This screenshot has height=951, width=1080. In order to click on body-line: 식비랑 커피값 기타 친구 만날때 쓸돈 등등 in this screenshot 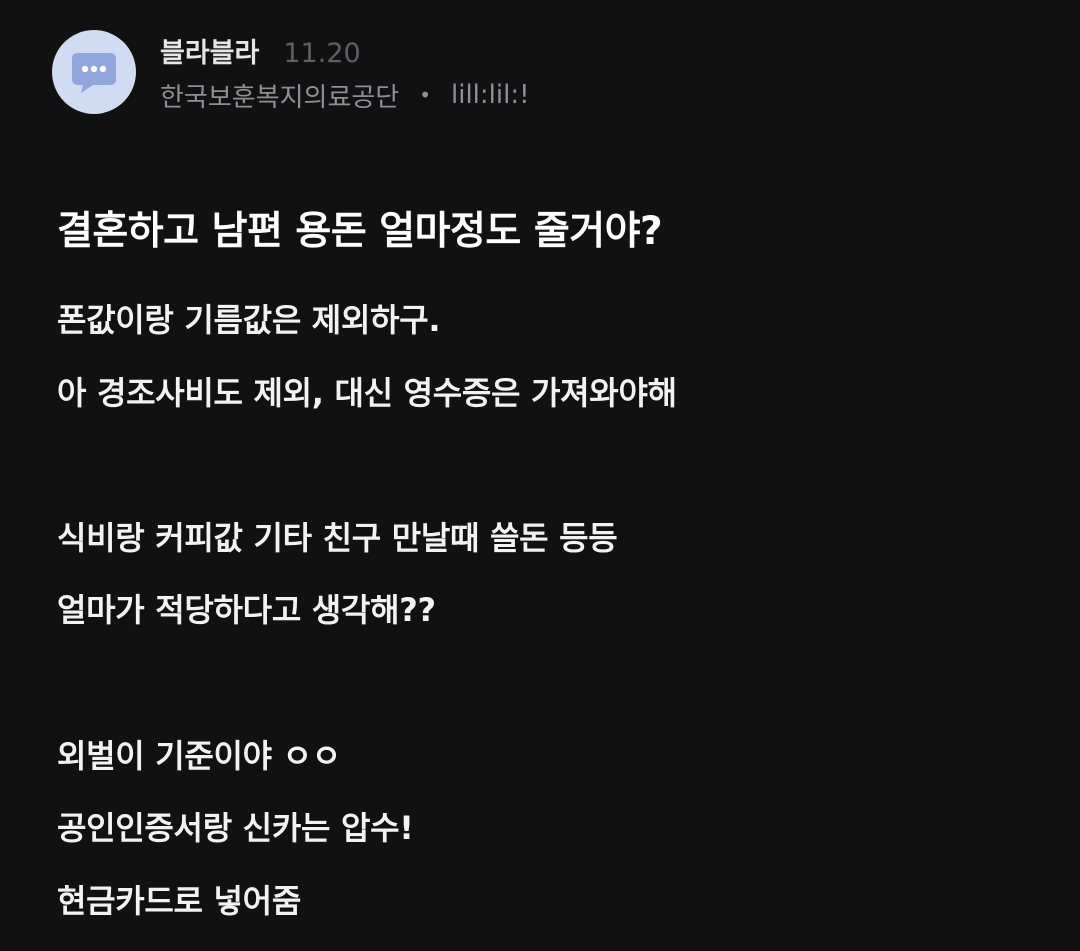, I will do `click(337, 537)`.